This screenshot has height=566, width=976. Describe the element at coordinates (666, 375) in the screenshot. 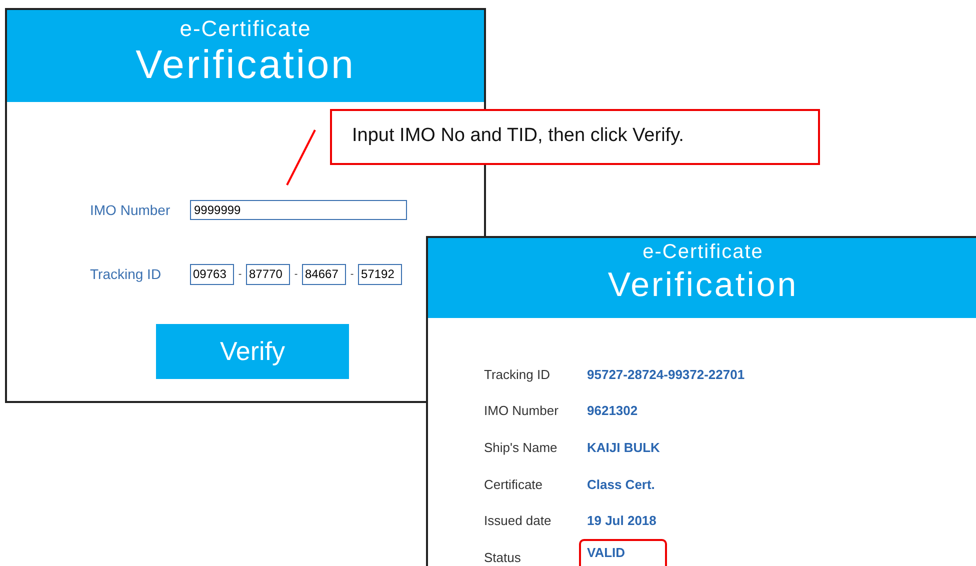

I see `result-value: 95727-28724-99372-22701` at that location.